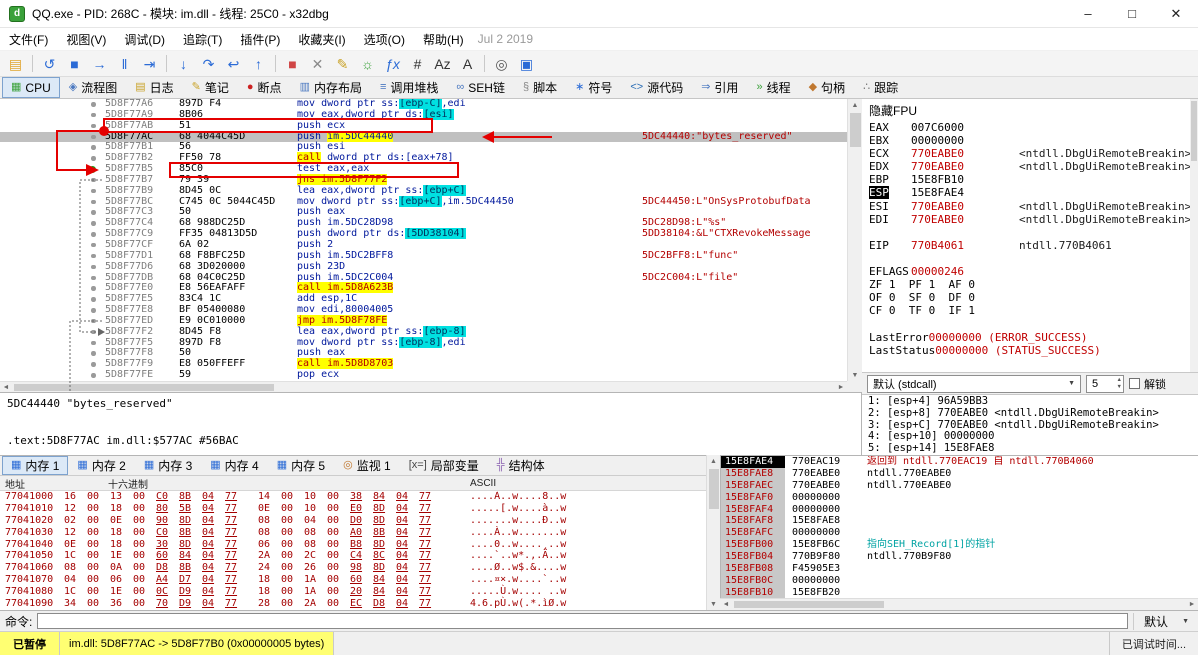 The height and width of the screenshot is (655, 1198). What do you see at coordinates (1030, 337) in the screenshot?
I see `register-row: LastError 00000000 (ERROR_SUCCESS)` at bounding box center [1030, 337].